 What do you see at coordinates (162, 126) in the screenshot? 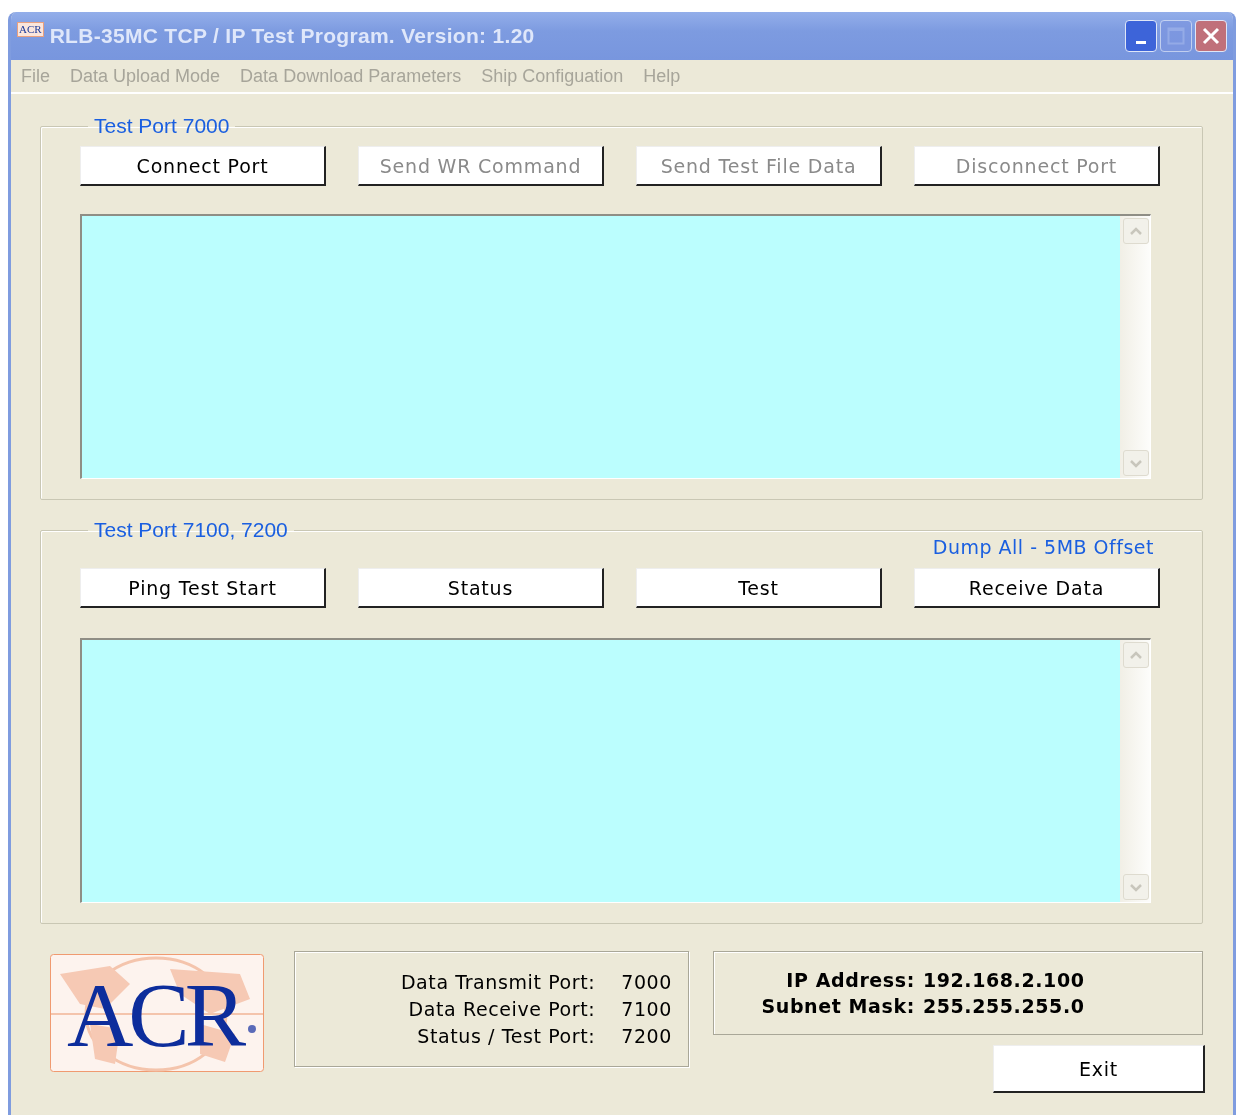
I see `group-title: Test Port 7000` at bounding box center [162, 126].